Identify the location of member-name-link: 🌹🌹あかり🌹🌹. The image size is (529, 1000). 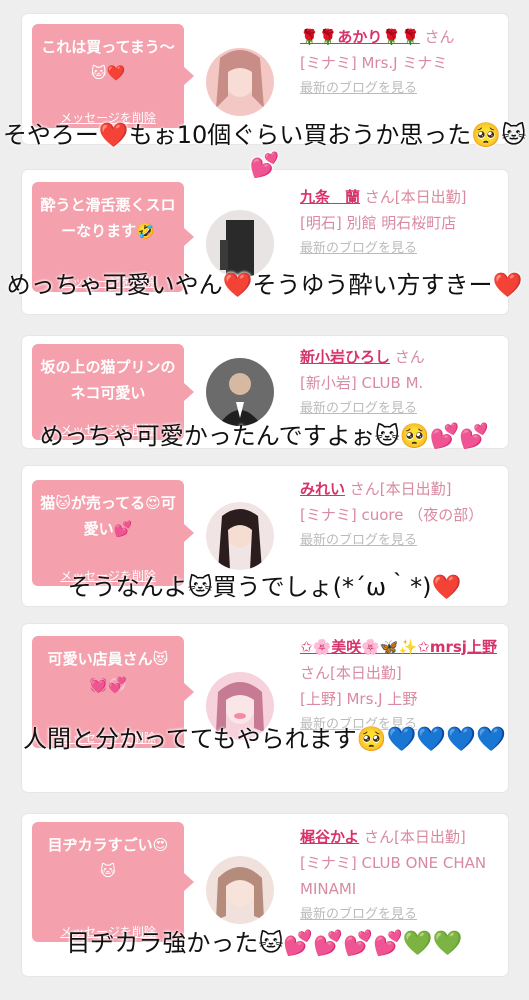
(360, 37).